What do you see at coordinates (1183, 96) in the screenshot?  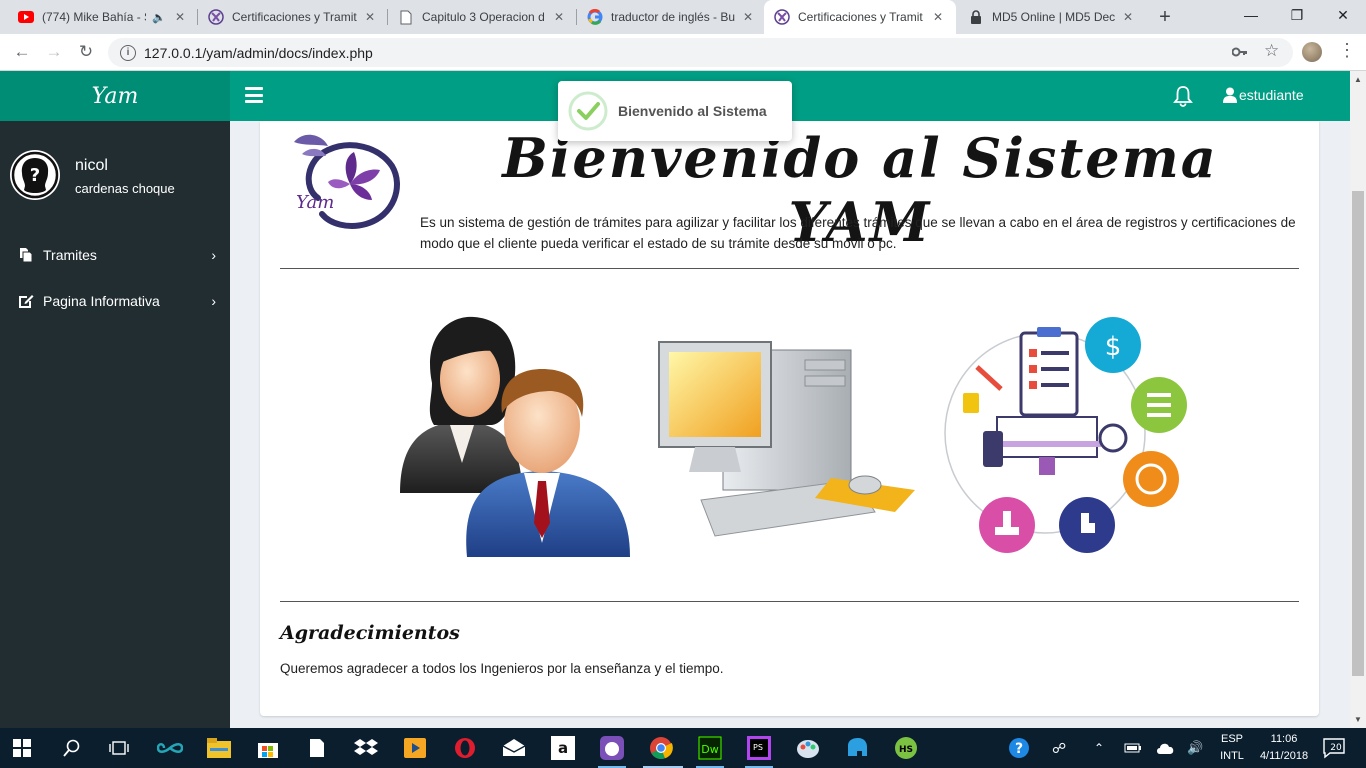 I see `bell-icon` at bounding box center [1183, 96].